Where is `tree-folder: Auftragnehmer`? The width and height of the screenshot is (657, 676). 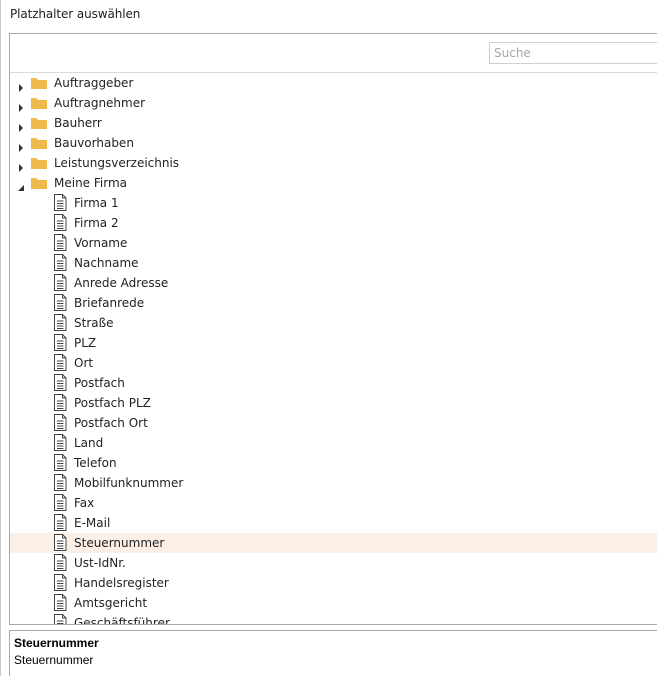 tree-folder: Auftragnehmer is located at coordinates (333, 103).